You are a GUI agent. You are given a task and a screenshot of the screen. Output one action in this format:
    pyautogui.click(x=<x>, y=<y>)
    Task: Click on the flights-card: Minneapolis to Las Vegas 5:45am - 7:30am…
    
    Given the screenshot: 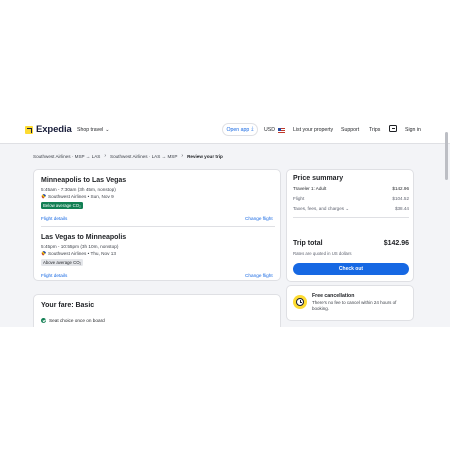 What is the action you would take?
    pyautogui.click(x=157, y=225)
    